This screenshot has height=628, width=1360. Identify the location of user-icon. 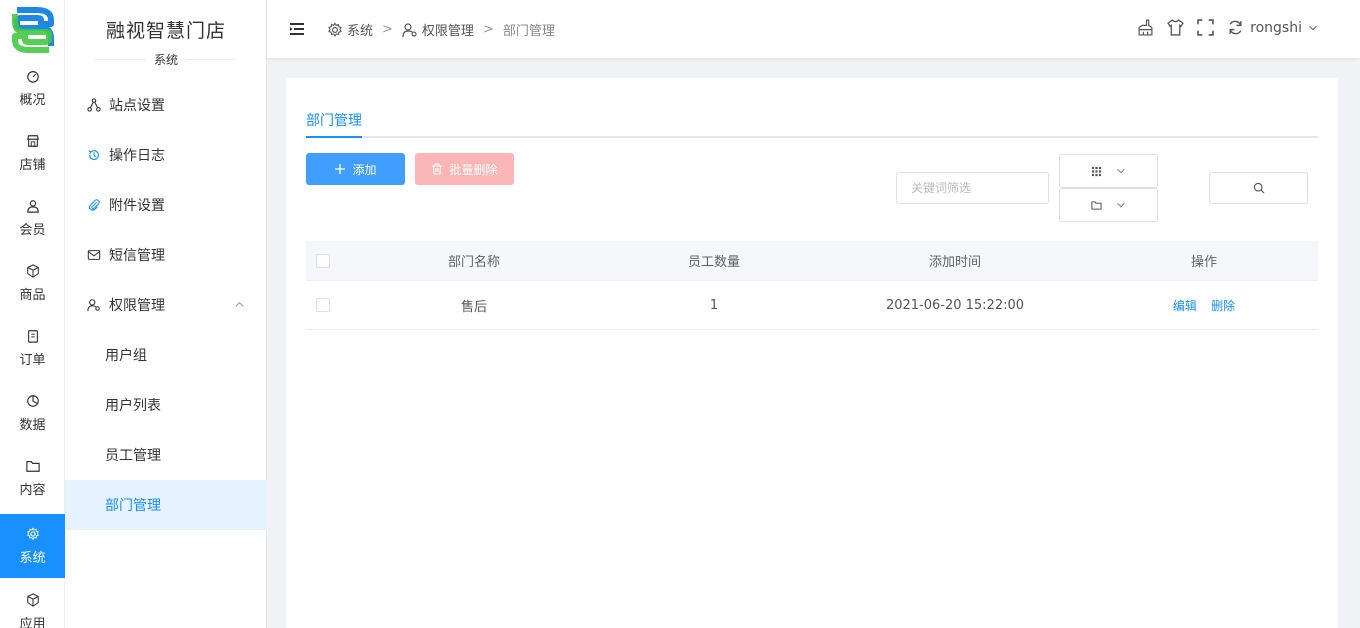
(32, 206).